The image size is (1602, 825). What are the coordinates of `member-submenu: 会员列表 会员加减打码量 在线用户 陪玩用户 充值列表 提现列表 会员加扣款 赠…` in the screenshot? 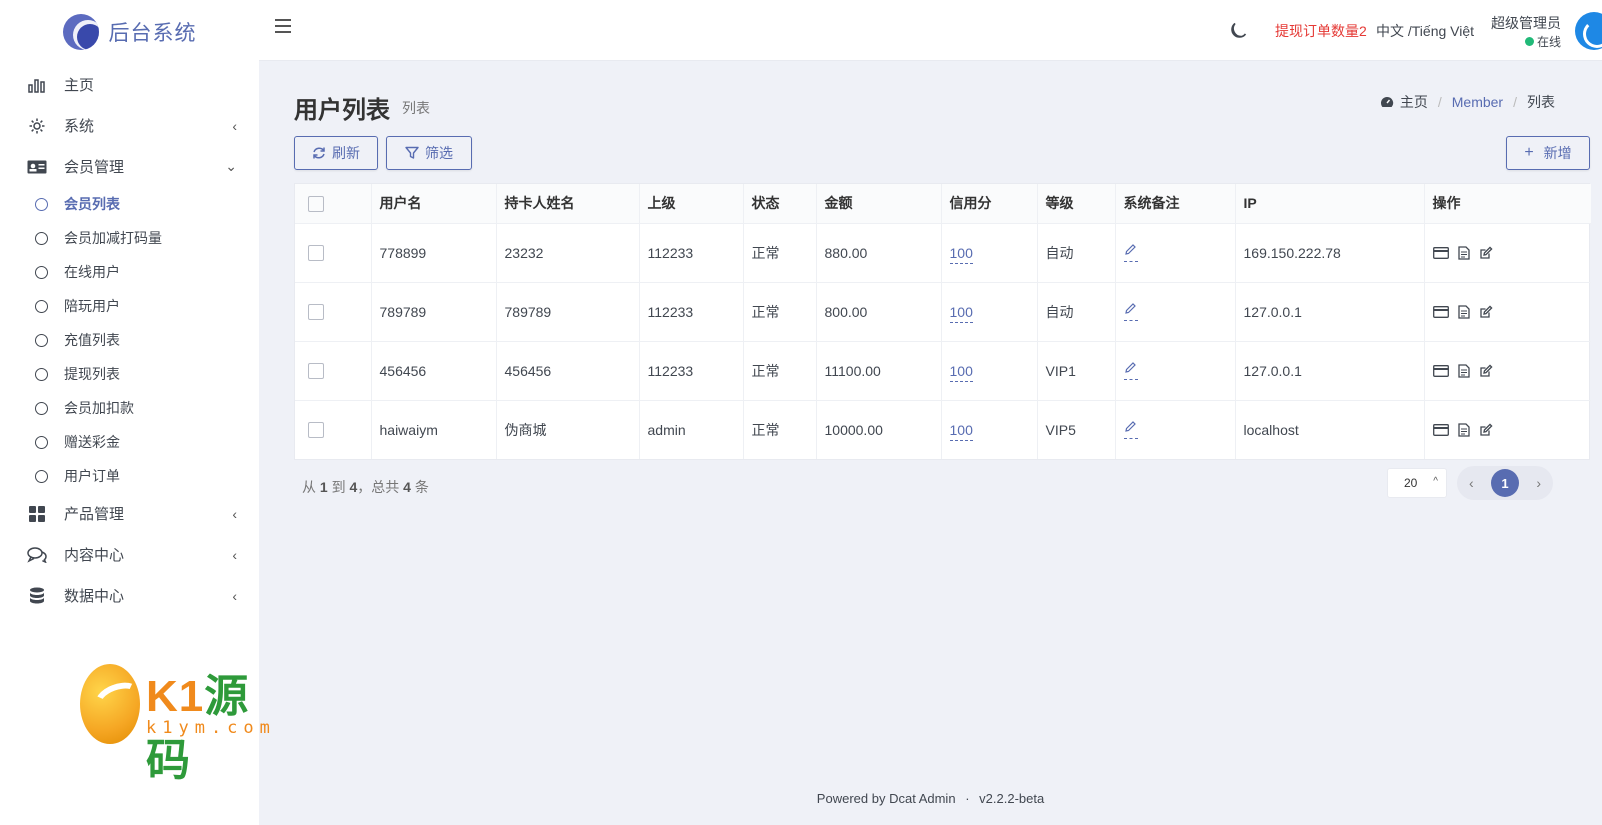 It's located at (129, 340).